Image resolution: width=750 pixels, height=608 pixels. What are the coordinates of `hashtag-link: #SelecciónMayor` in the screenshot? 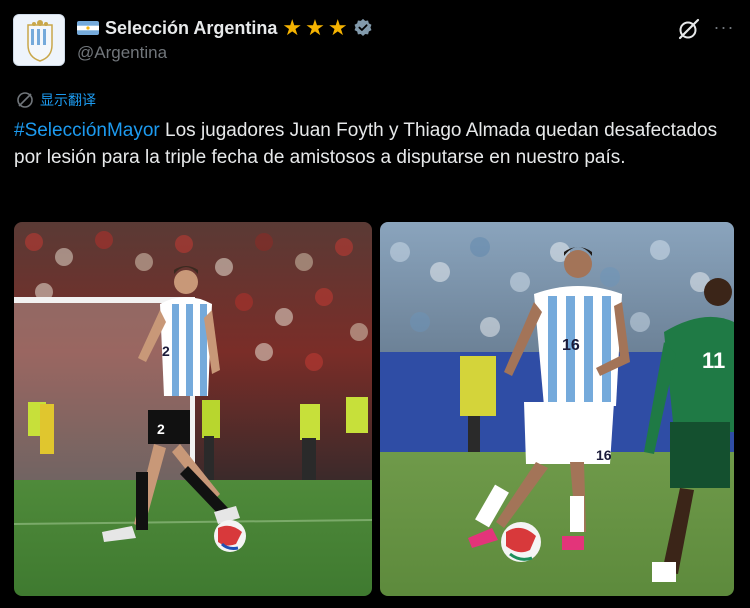 It's located at (87, 130).